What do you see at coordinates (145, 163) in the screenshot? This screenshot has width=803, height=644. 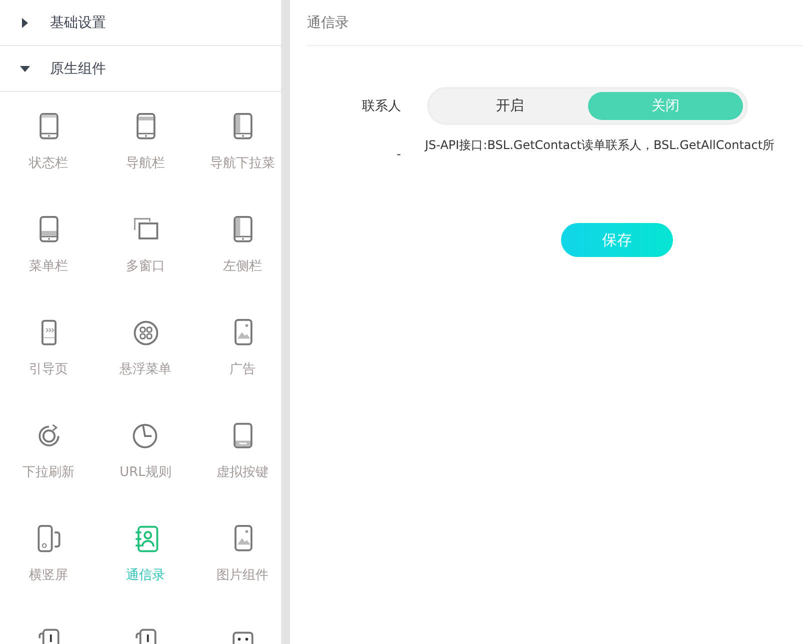 I see `component-label: 导航栏` at bounding box center [145, 163].